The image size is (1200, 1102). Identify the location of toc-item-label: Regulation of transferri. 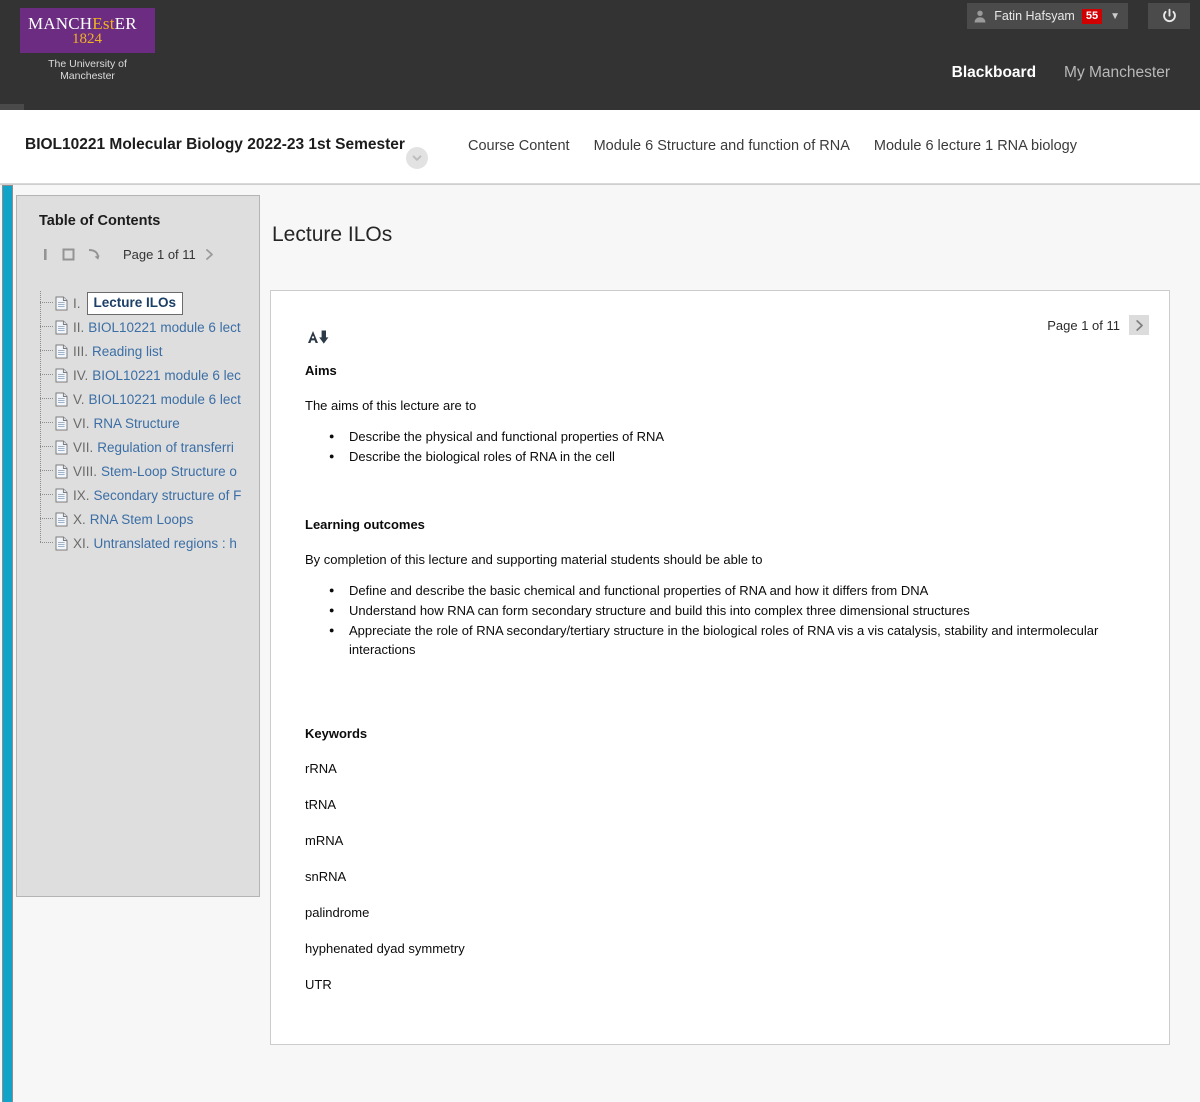
(165, 447).